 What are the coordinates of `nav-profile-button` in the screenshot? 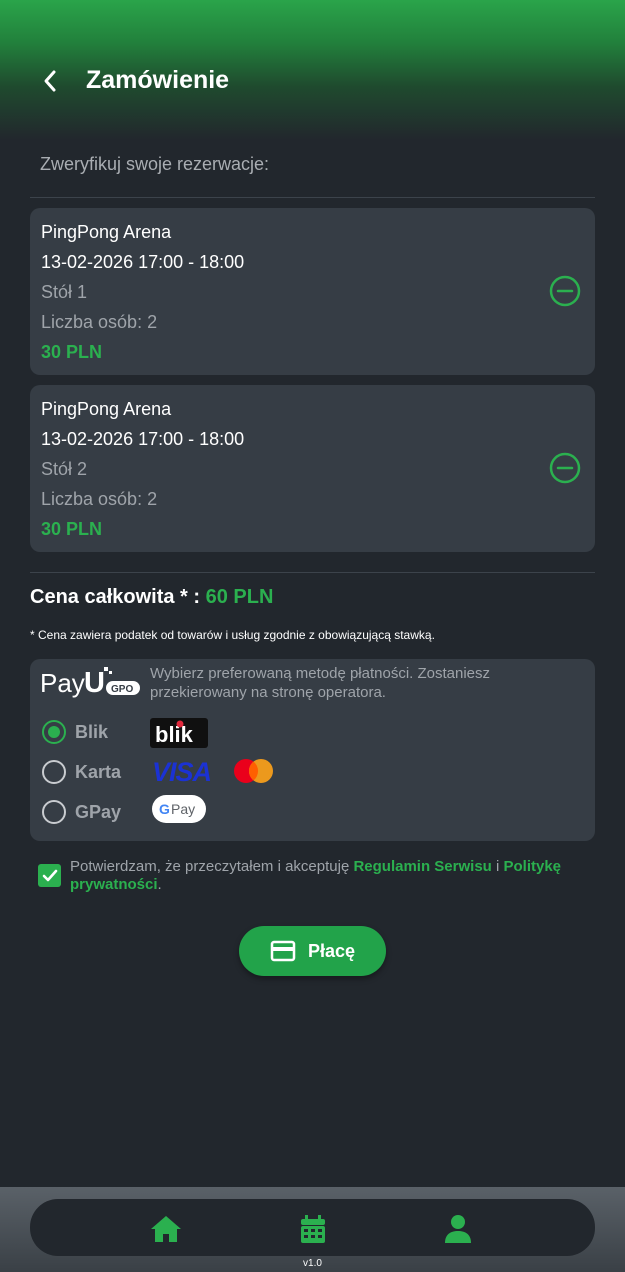 It's located at (458, 1229).